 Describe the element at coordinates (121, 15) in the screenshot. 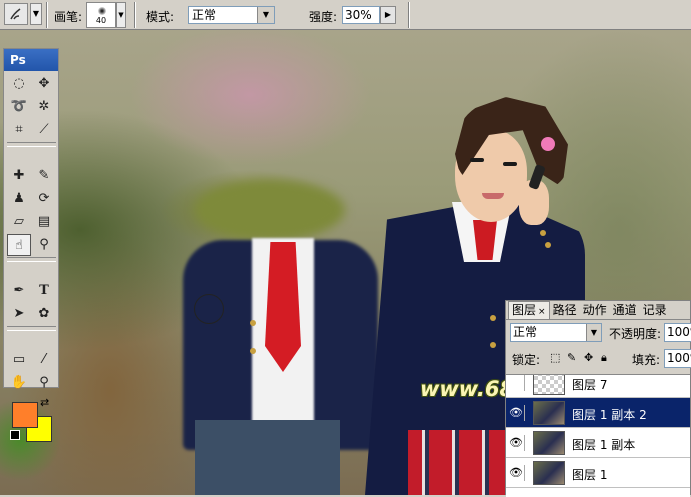

I see `brush-dropdown: ▼` at that location.